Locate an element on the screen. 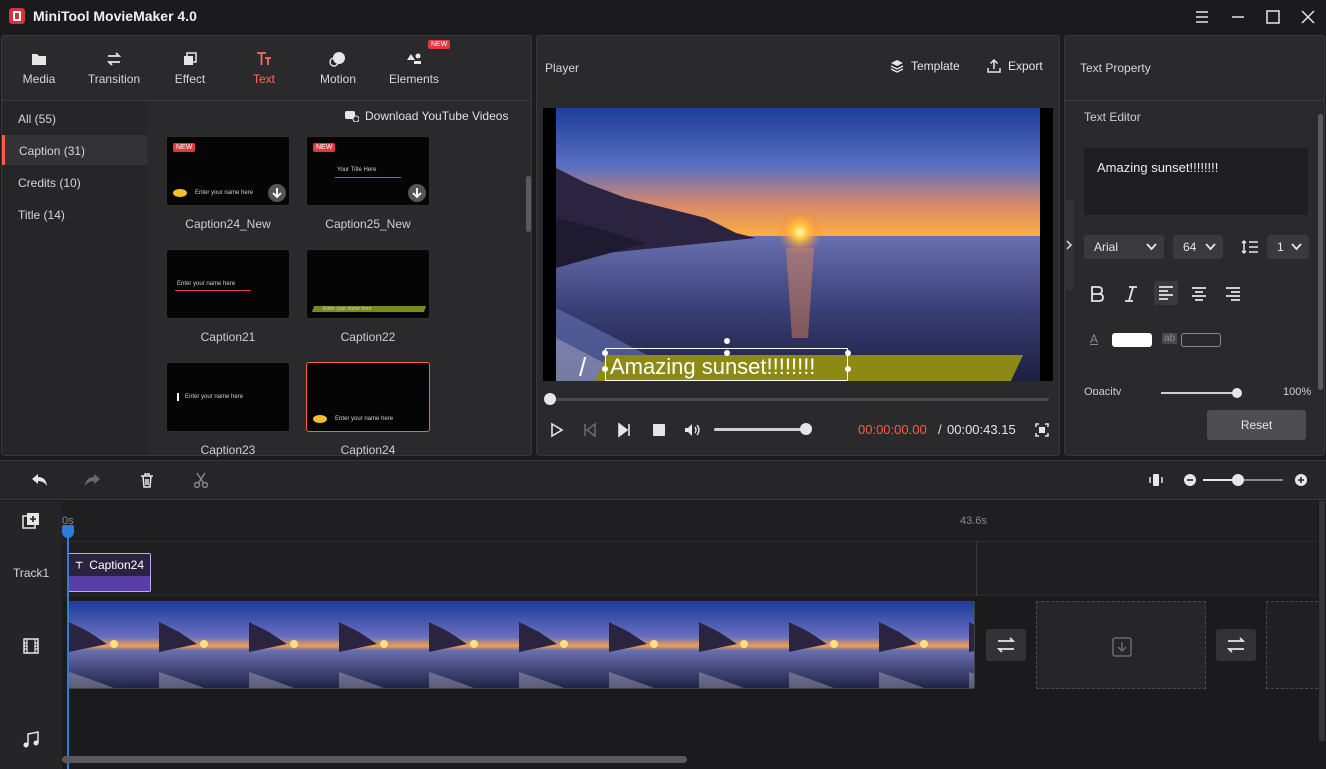  caption-clip: Caption24 is located at coordinates (109, 572).